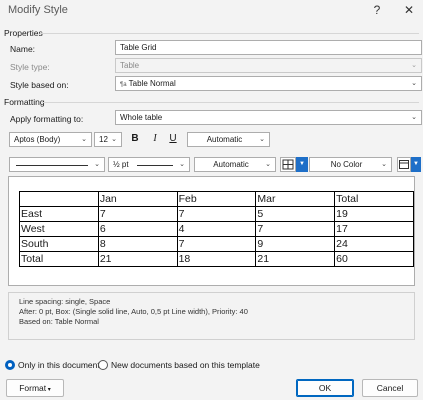  I want to click on bold-button: B, so click(135, 139).